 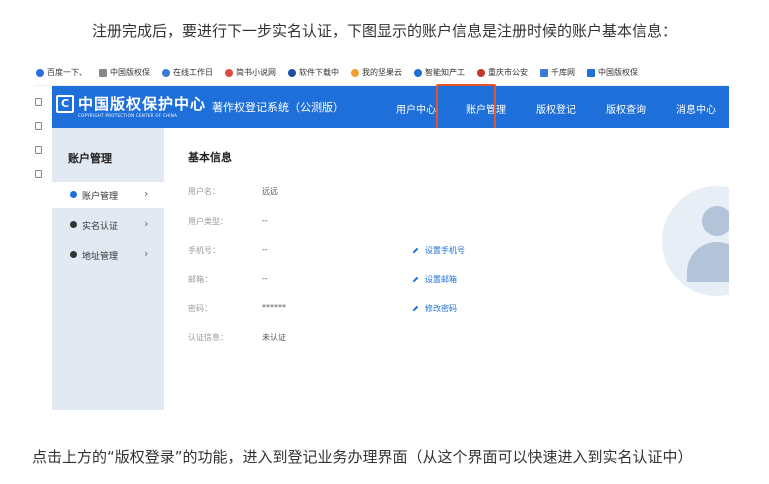 What do you see at coordinates (556, 108) in the screenshot?
I see `nav-copyright-registration: 版权登记` at bounding box center [556, 108].